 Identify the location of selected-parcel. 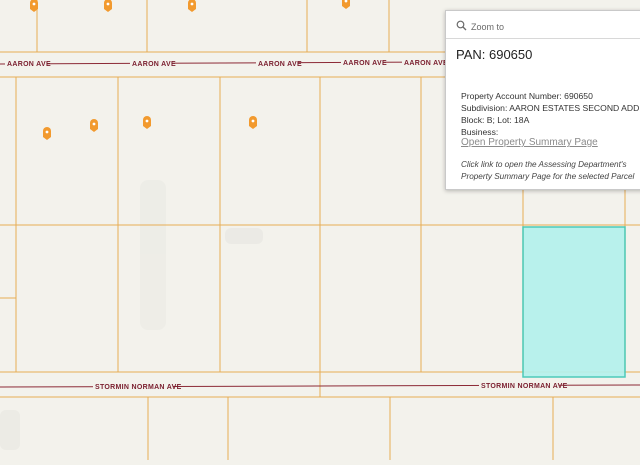
(574, 302).